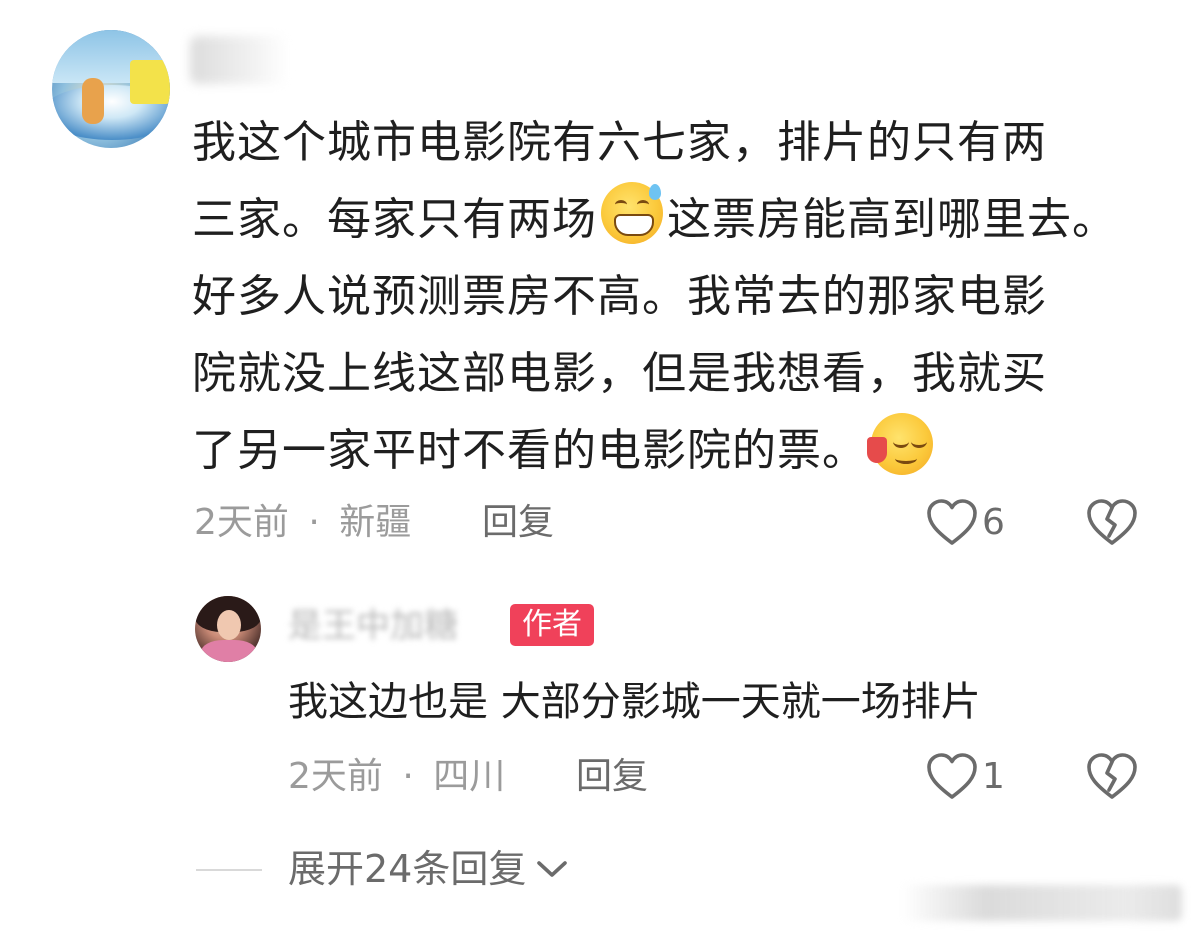 The width and height of the screenshot is (1200, 946). Describe the element at coordinates (407, 869) in the screenshot. I see `expand-replies-label: 展开24条回复` at that location.